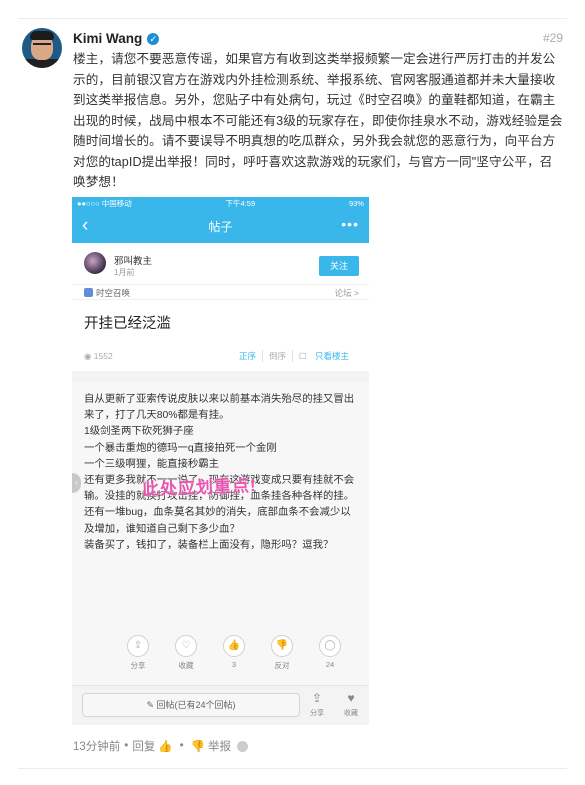  Describe the element at coordinates (42, 45) in the screenshot. I see `avatar-glasses` at that location.